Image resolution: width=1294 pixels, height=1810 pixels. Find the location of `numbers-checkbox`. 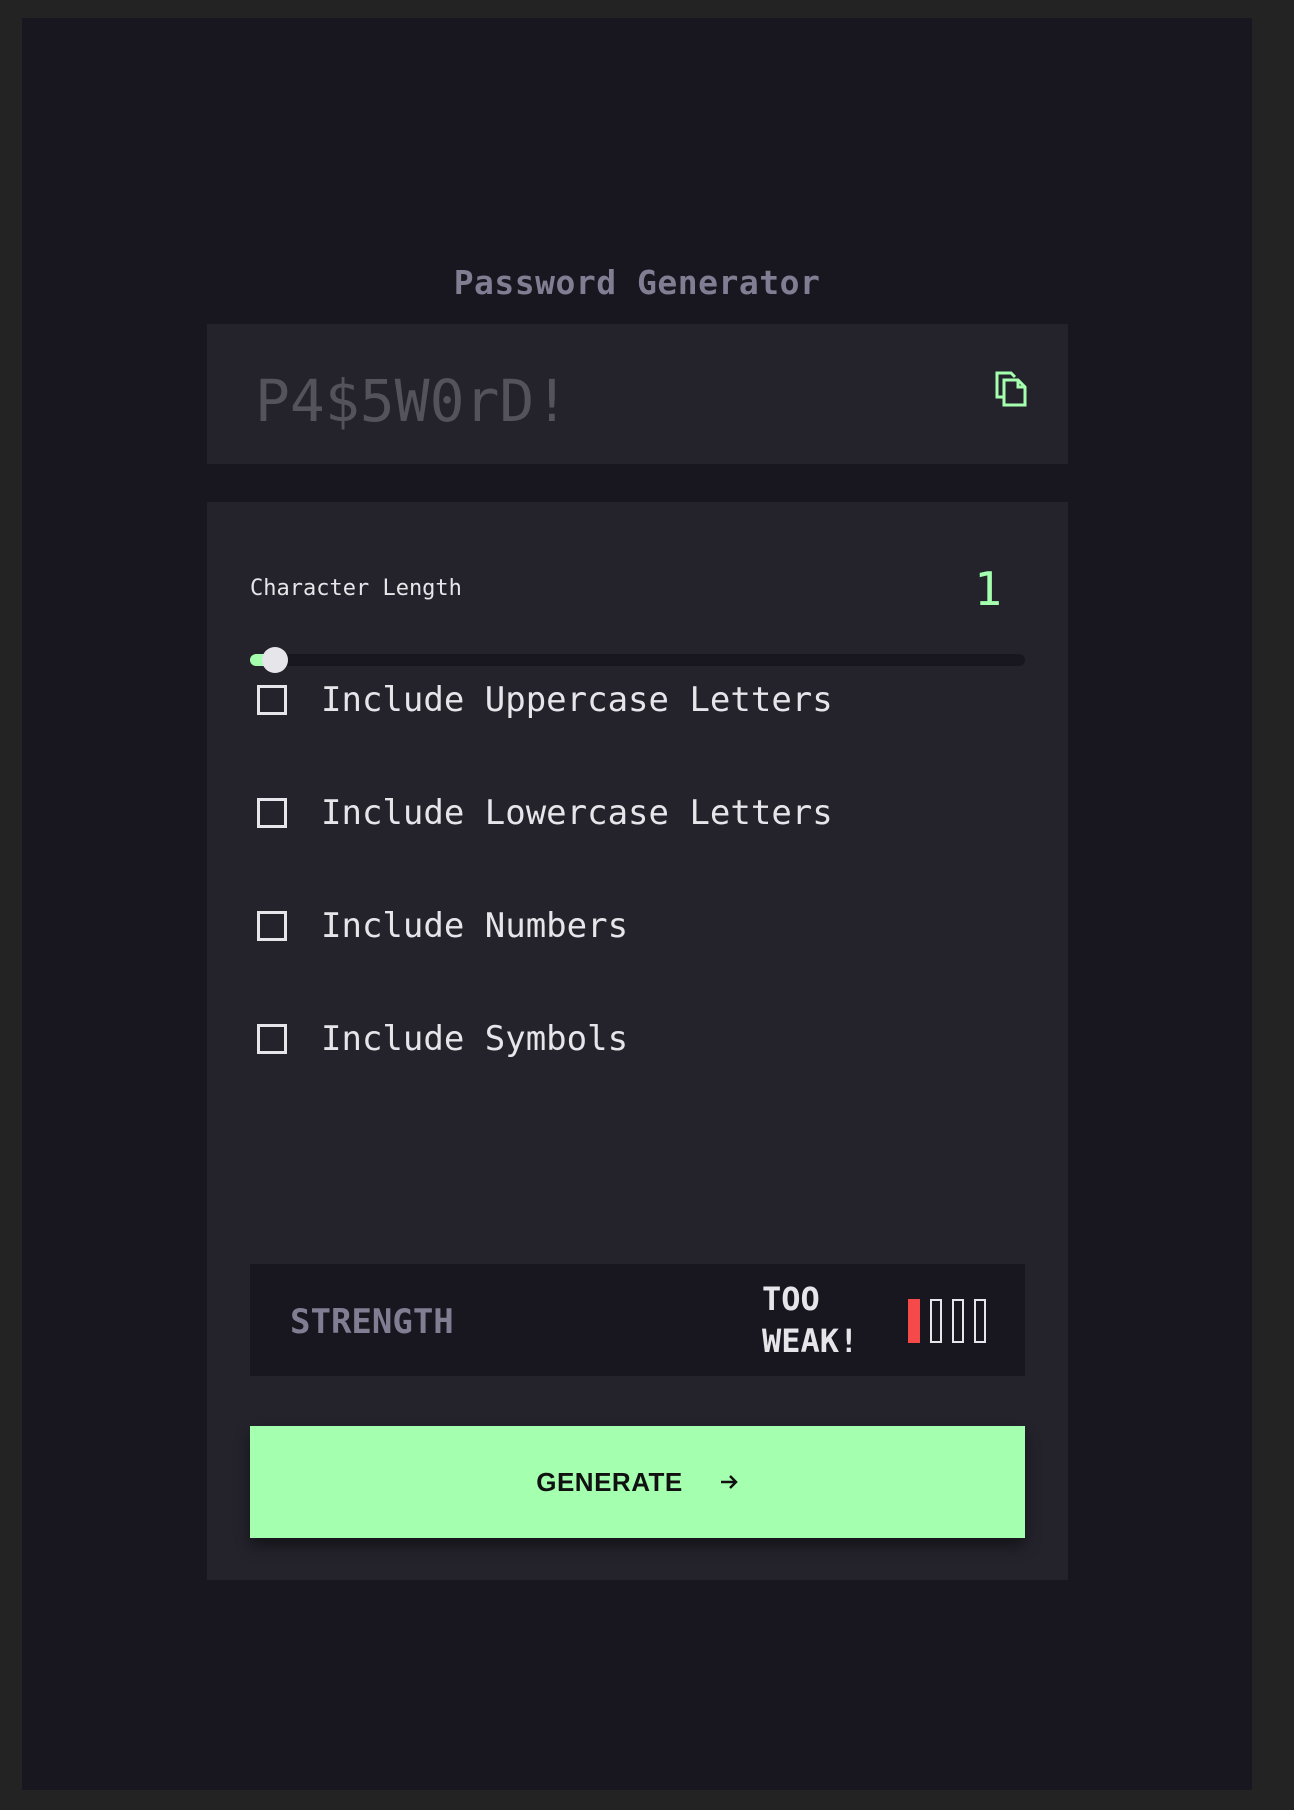

numbers-checkbox is located at coordinates (272, 926).